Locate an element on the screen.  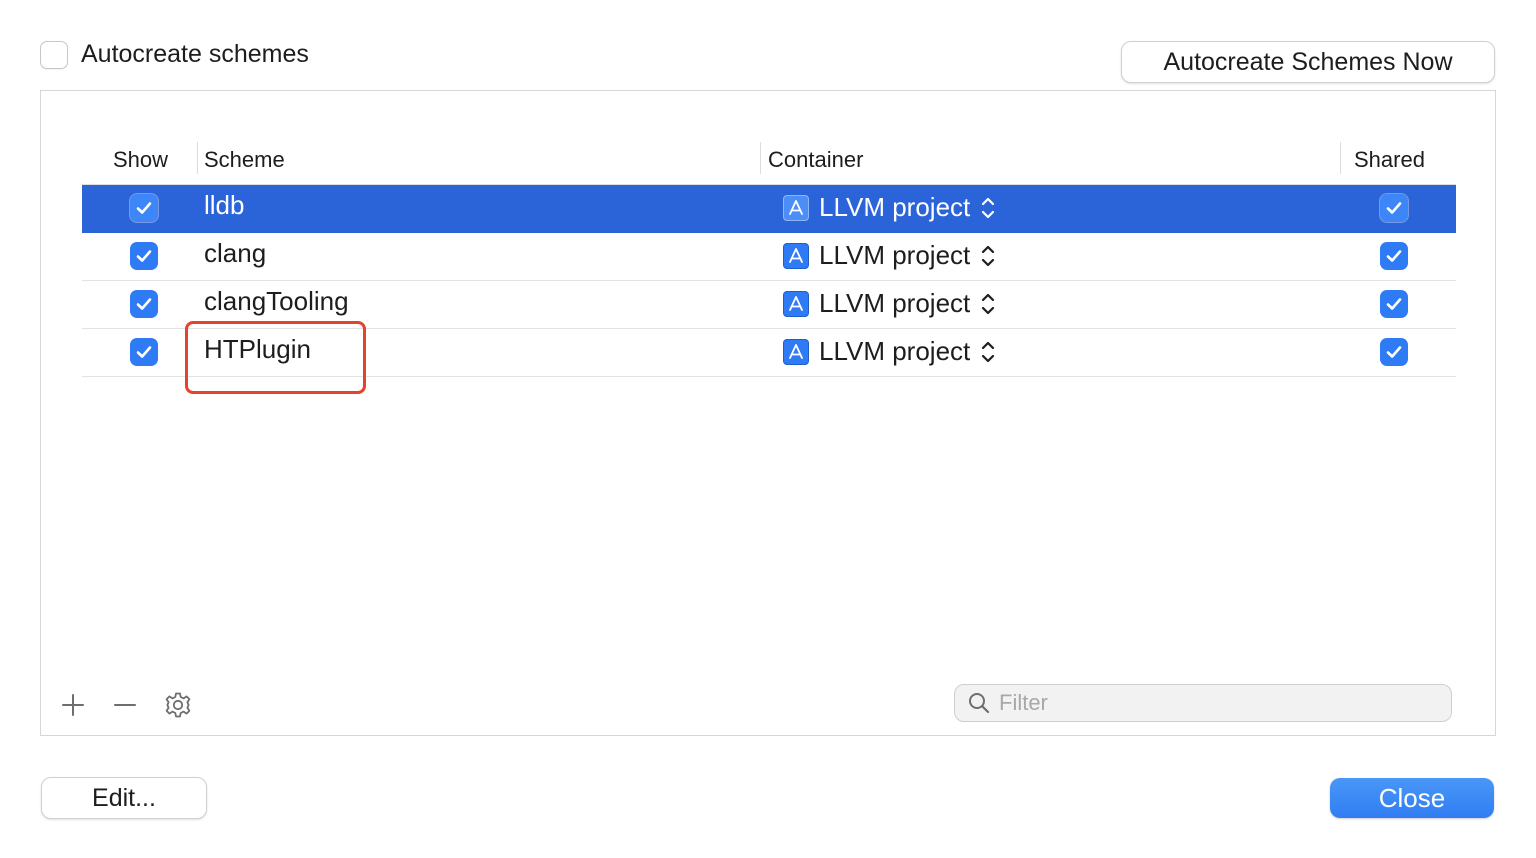
plus-icon is located at coordinates (73, 705).